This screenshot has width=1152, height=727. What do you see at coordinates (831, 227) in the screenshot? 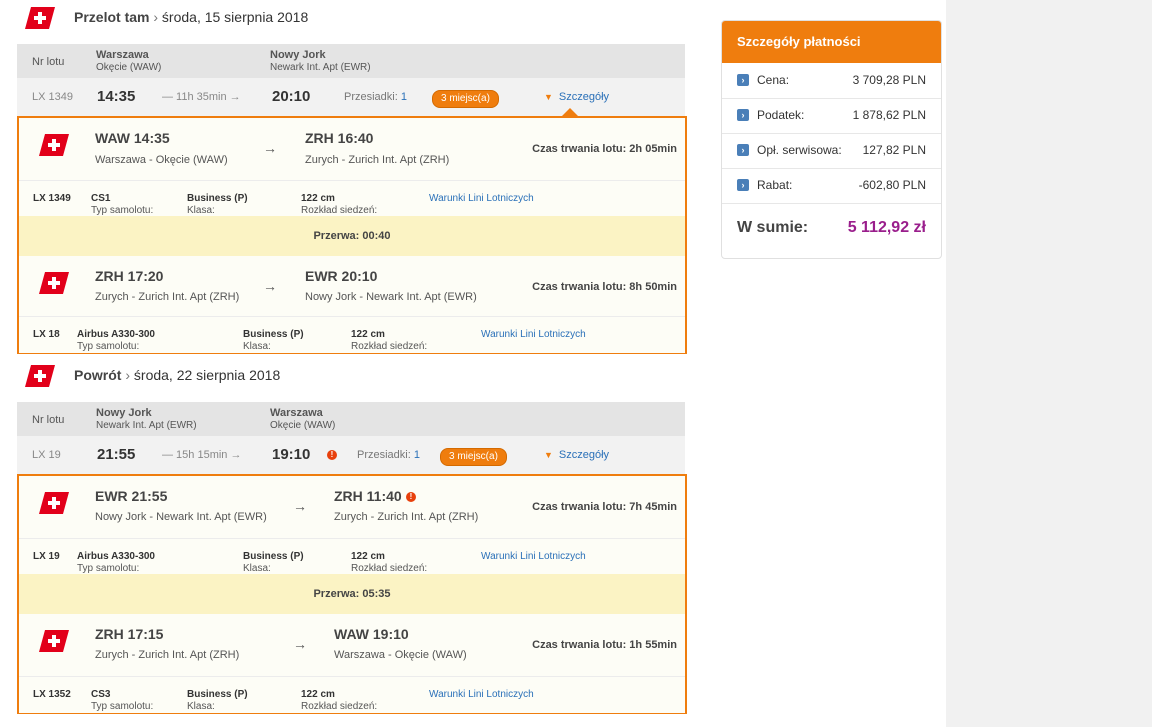
I see `payment-total: W sumie: 5 112,92 zł` at bounding box center [831, 227].